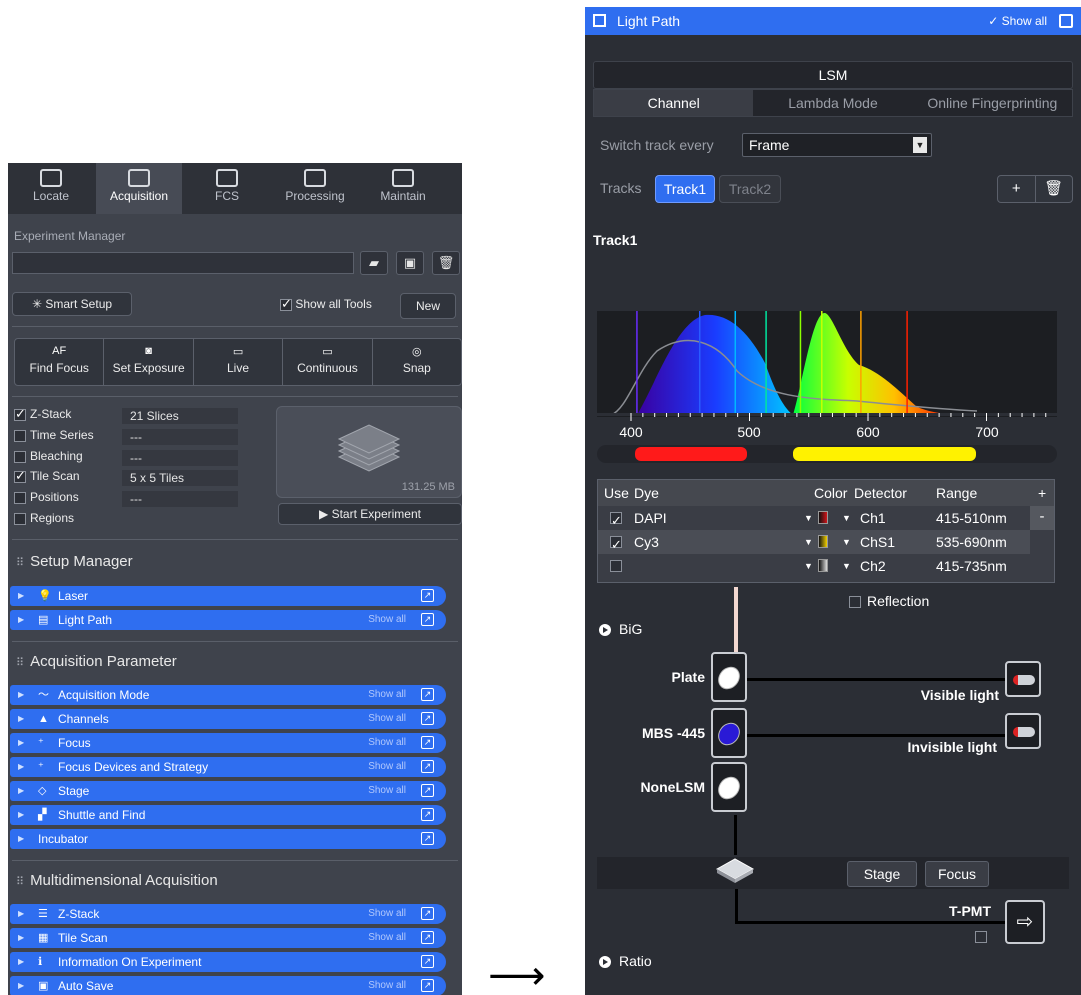  Describe the element at coordinates (228, 938) in the screenshot. I see `tile-scan-tool: ▶ ▦ Tile Scan Show all ↗` at that location.